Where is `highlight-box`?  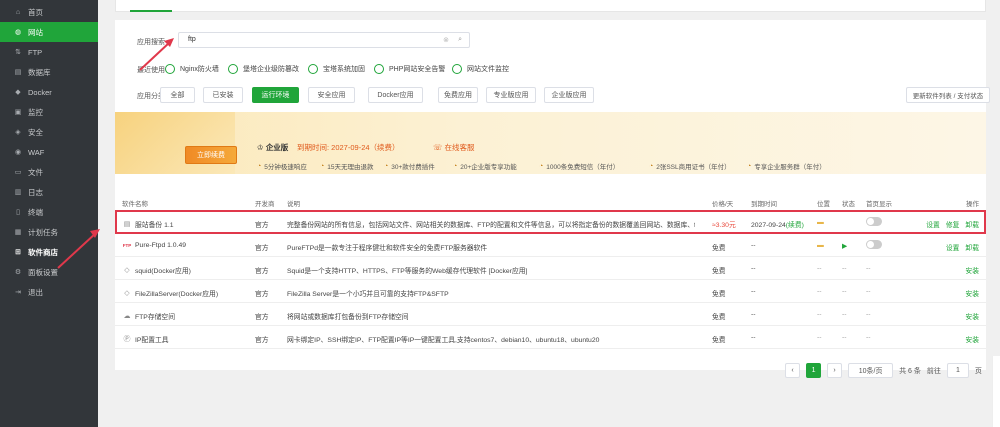 highlight-box is located at coordinates (550, 222).